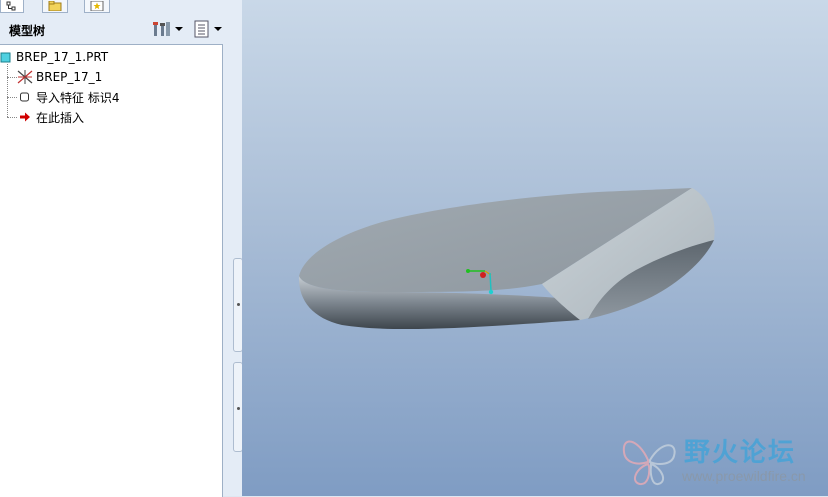 This screenshot has width=828, height=497. I want to click on tree-item-label: 在此插入, so click(60, 117).